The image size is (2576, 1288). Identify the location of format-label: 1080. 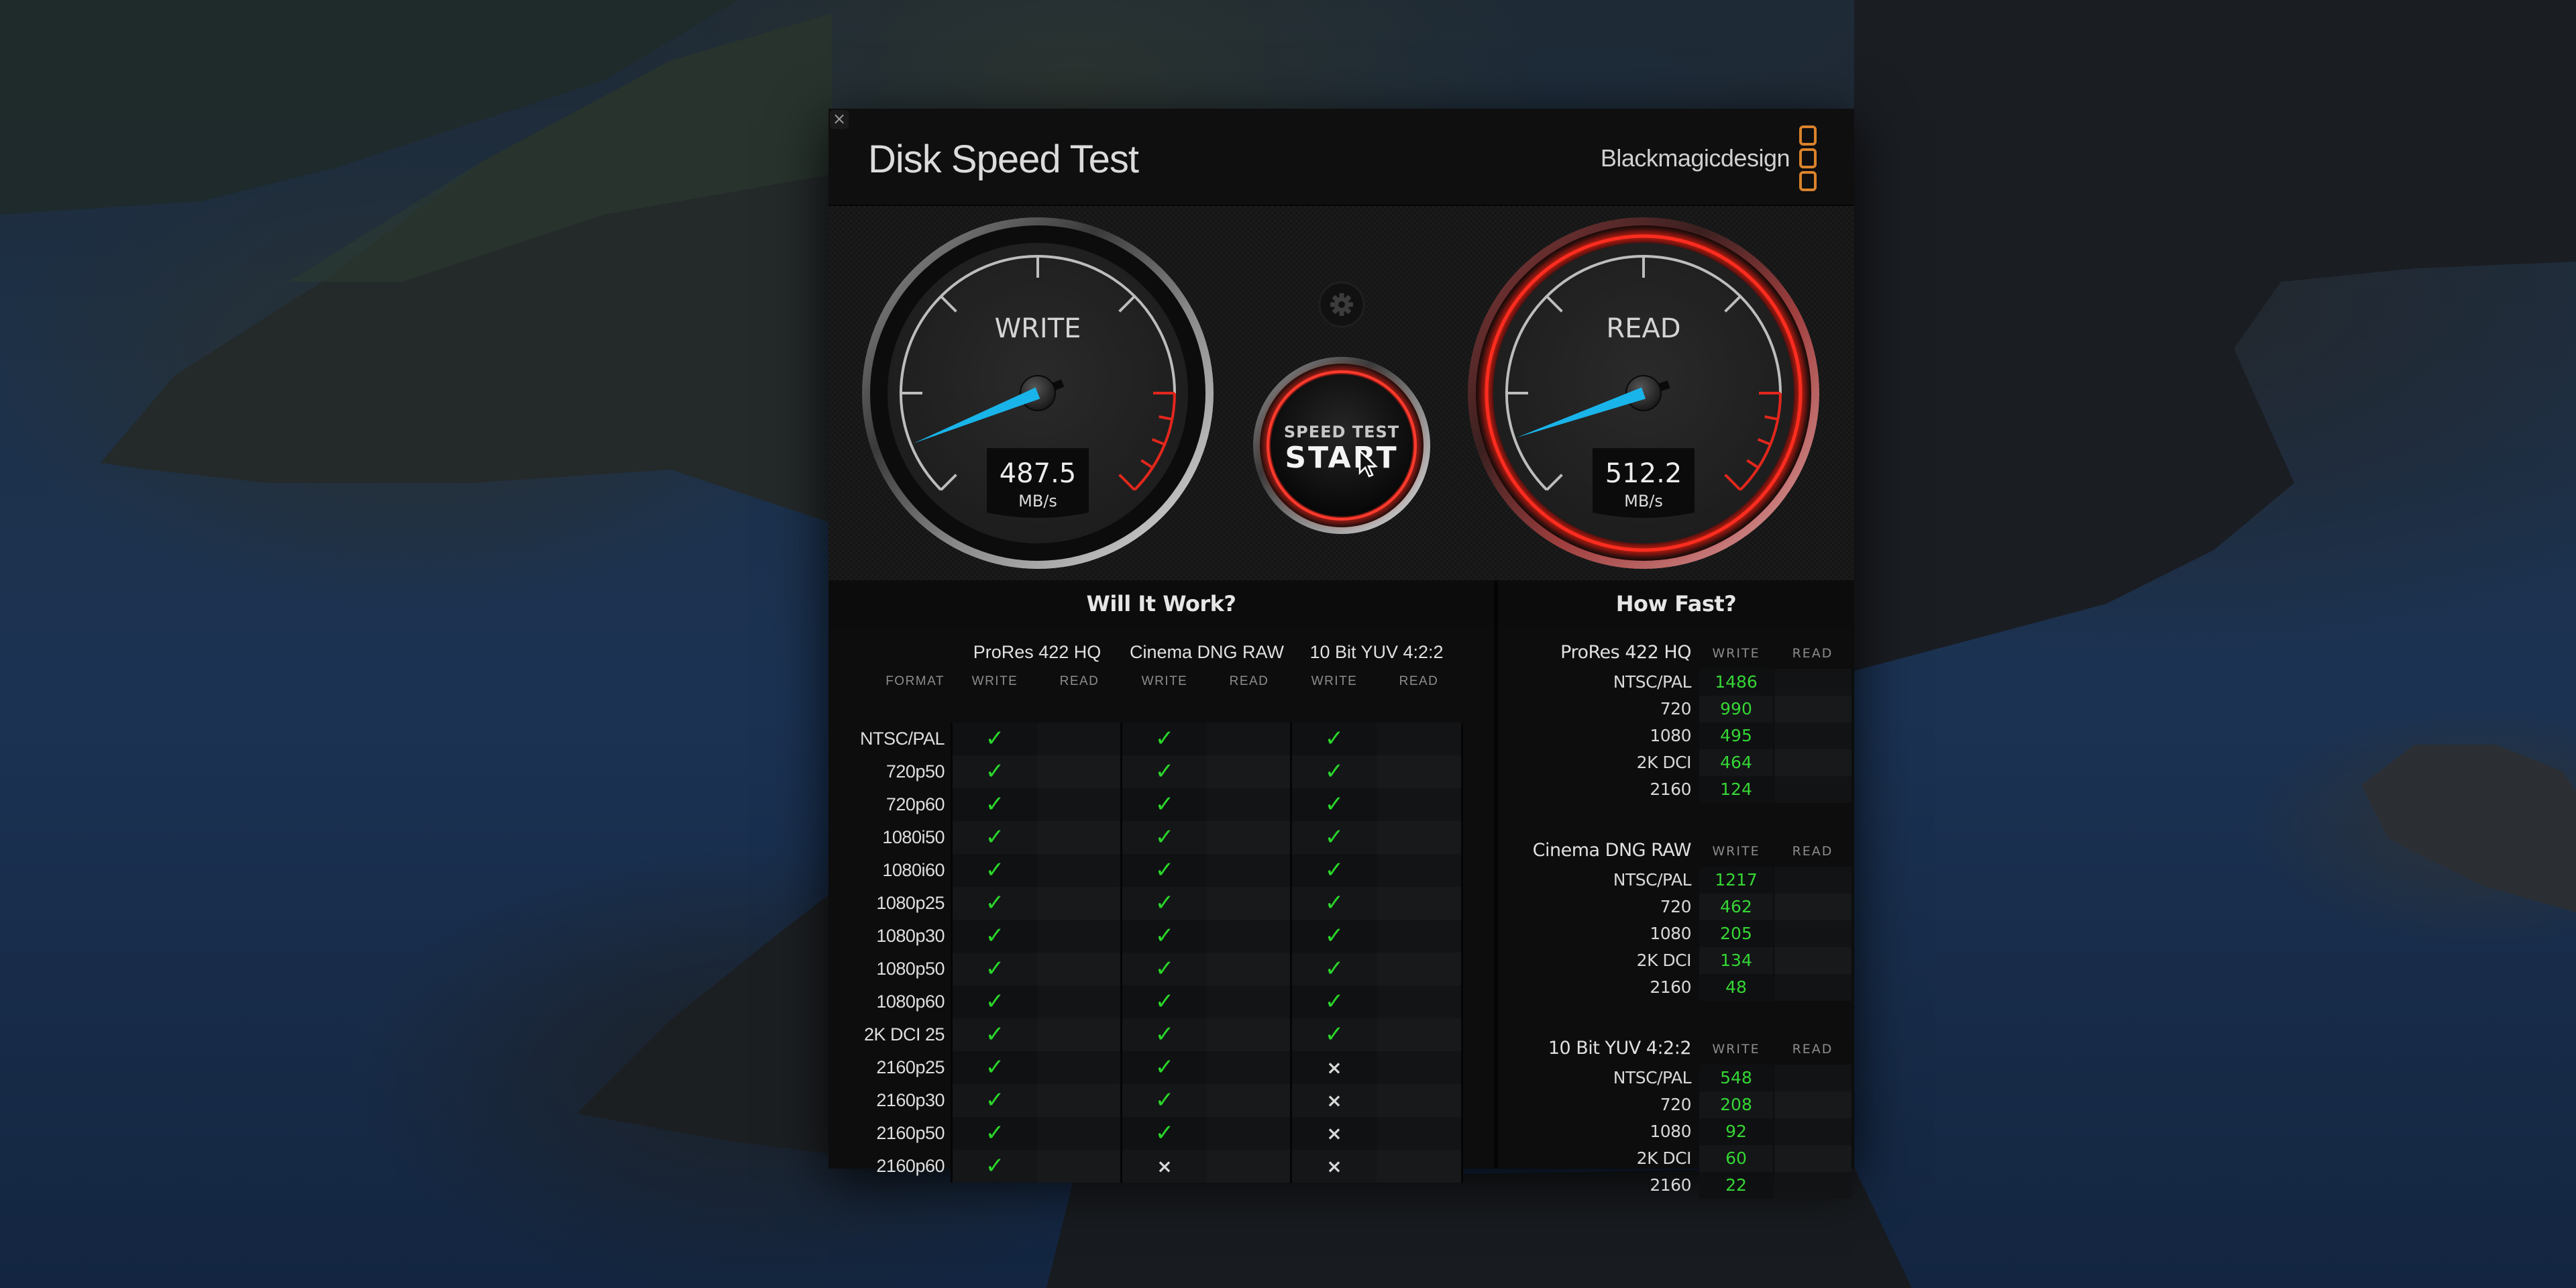
(1670, 735).